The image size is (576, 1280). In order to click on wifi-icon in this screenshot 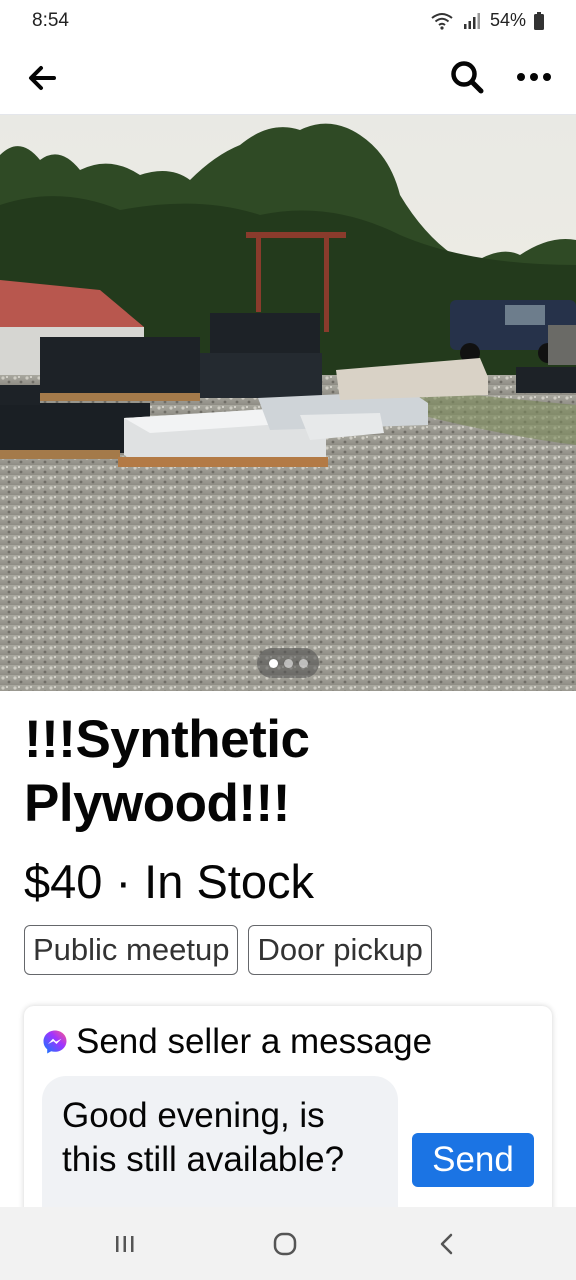, I will do `click(442, 21)`.